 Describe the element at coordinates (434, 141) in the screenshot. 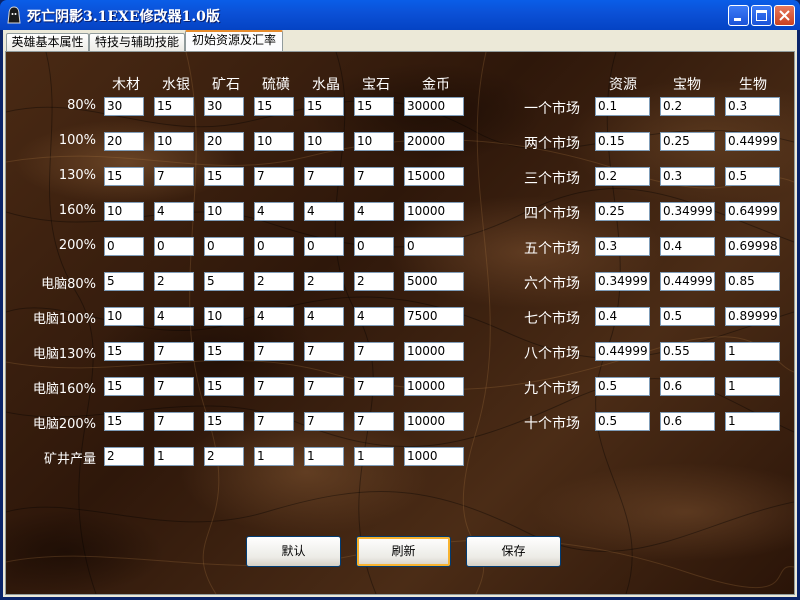

I see `resource-input: 20000` at that location.